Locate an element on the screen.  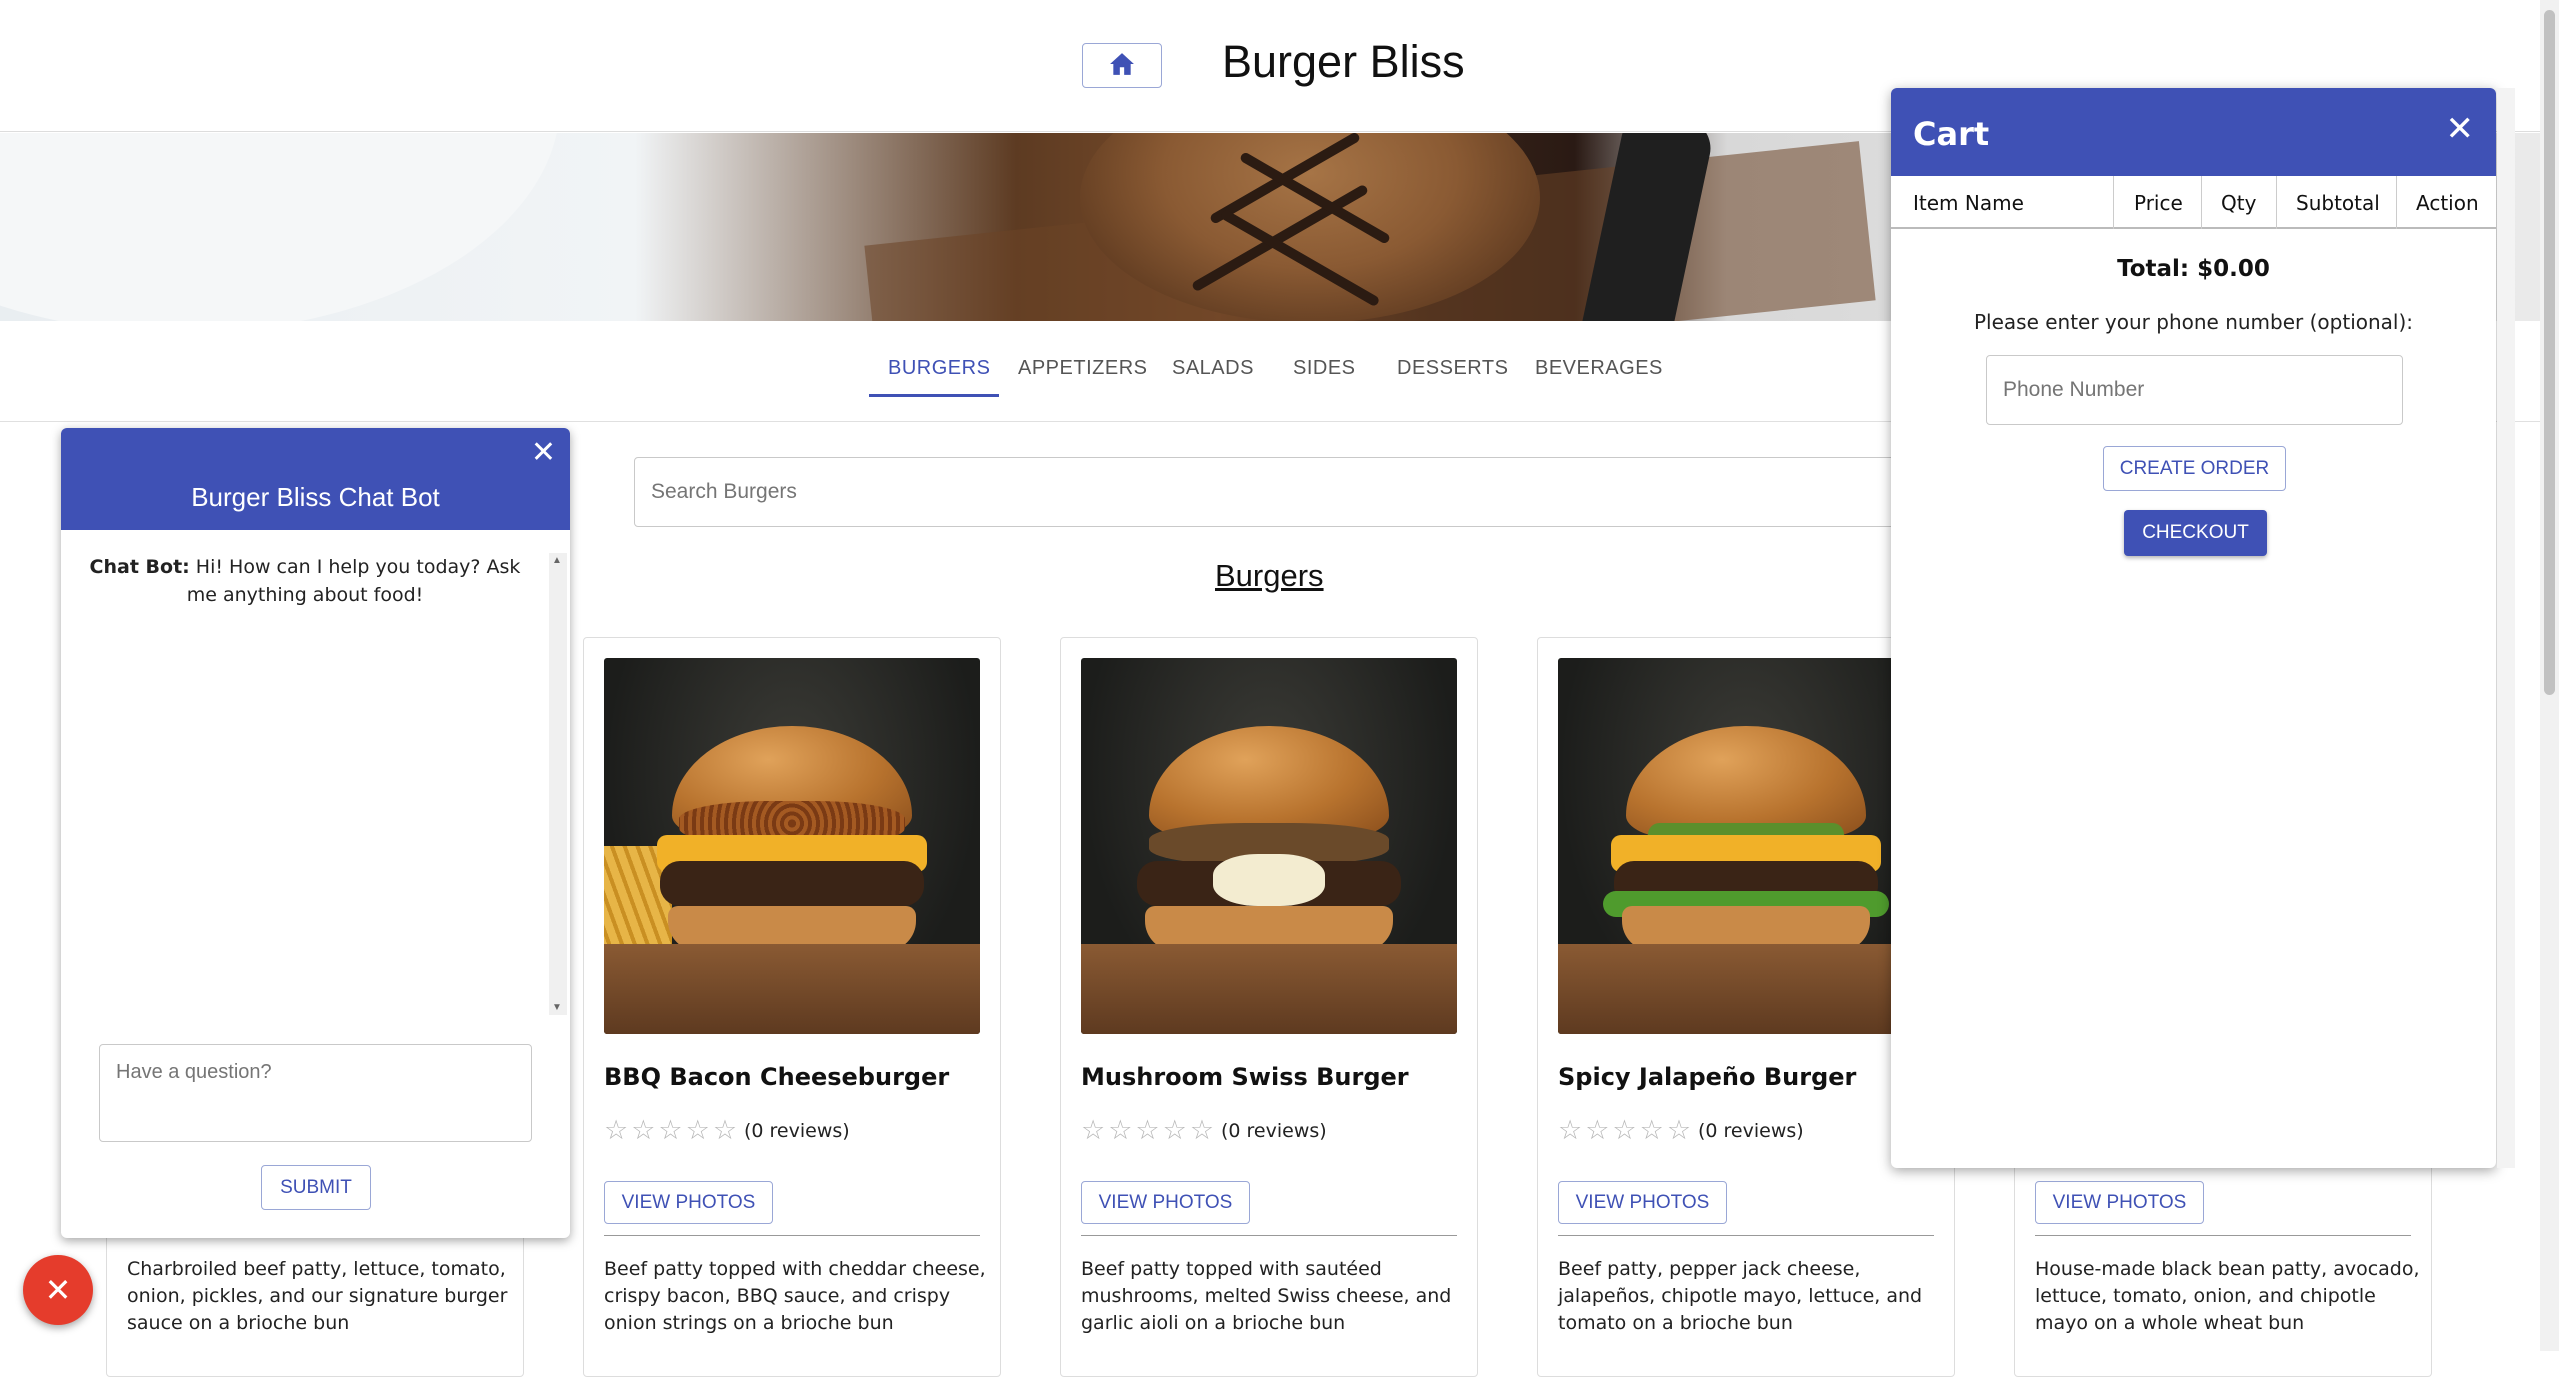
home-button is located at coordinates (1122, 65).